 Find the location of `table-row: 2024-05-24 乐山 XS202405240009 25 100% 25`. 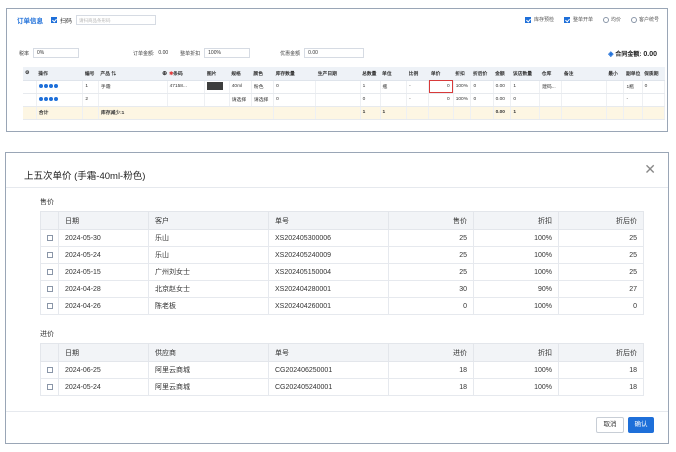

table-row: 2024-05-24 乐山 XS202405240009 25 100% 25 is located at coordinates (342, 255).